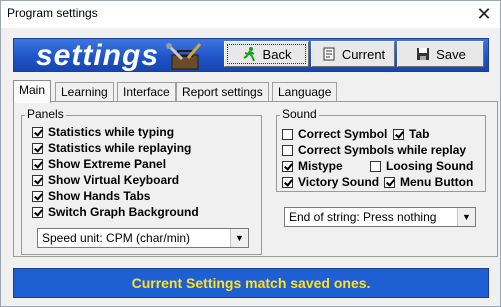 Image resolution: width=501 pixels, height=307 pixels. What do you see at coordinates (84, 92) in the screenshot?
I see `tab-learning: Learning` at bounding box center [84, 92].